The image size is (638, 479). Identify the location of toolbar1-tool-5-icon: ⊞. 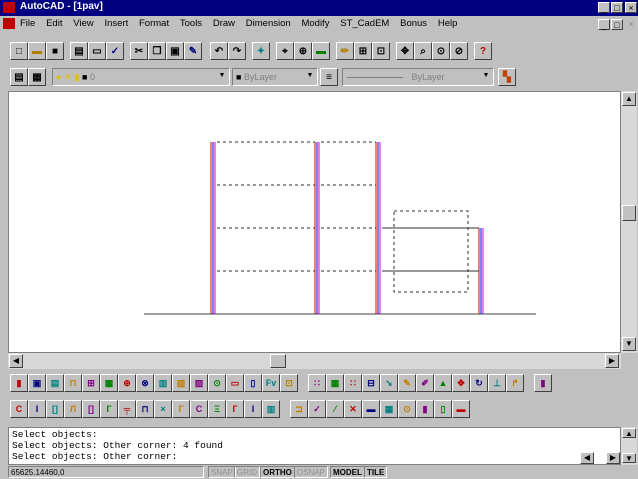
(91, 383).